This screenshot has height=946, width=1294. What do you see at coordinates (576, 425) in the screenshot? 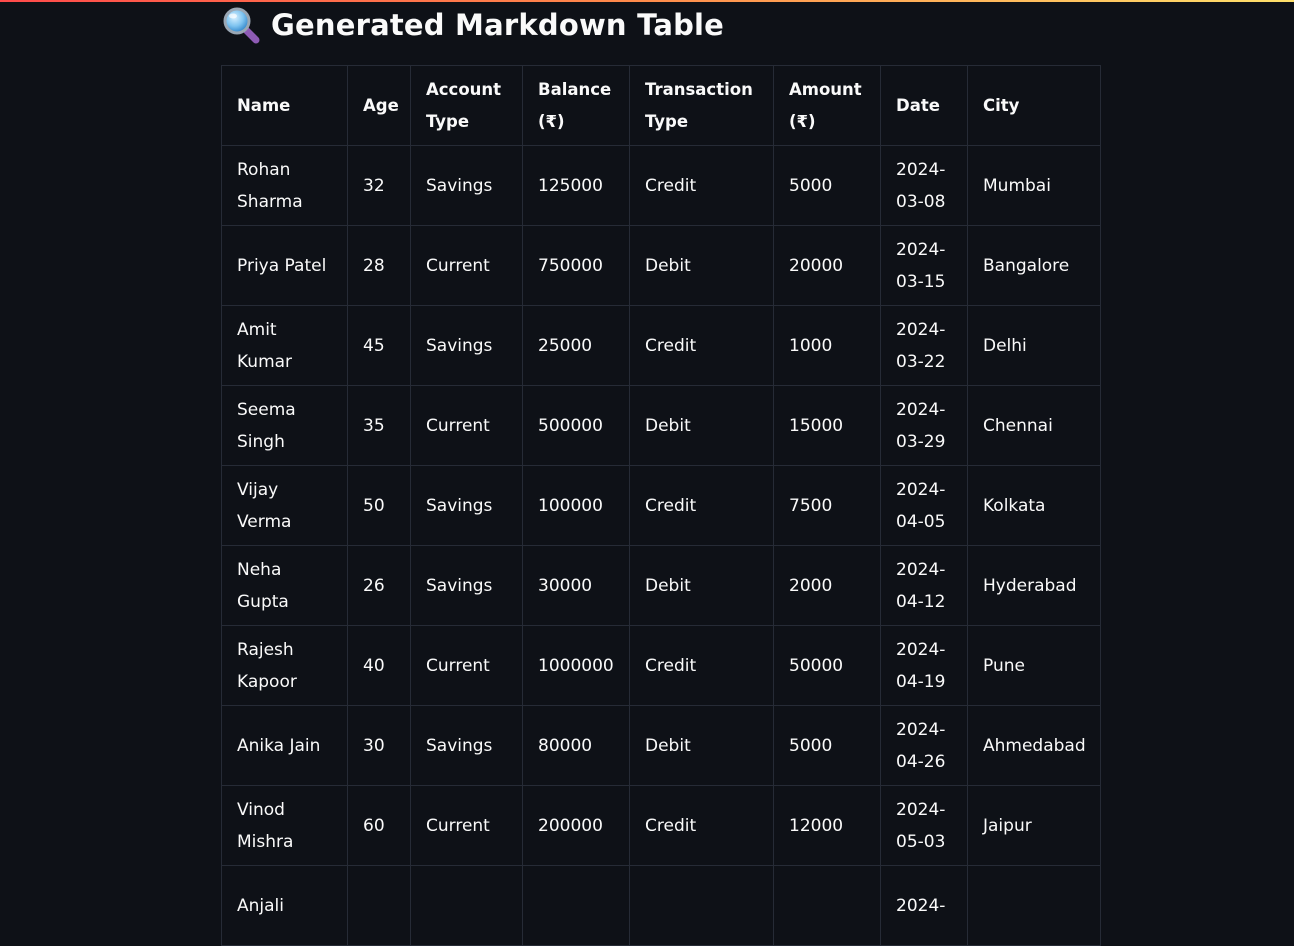
I see `cell-balance: 500000` at bounding box center [576, 425].